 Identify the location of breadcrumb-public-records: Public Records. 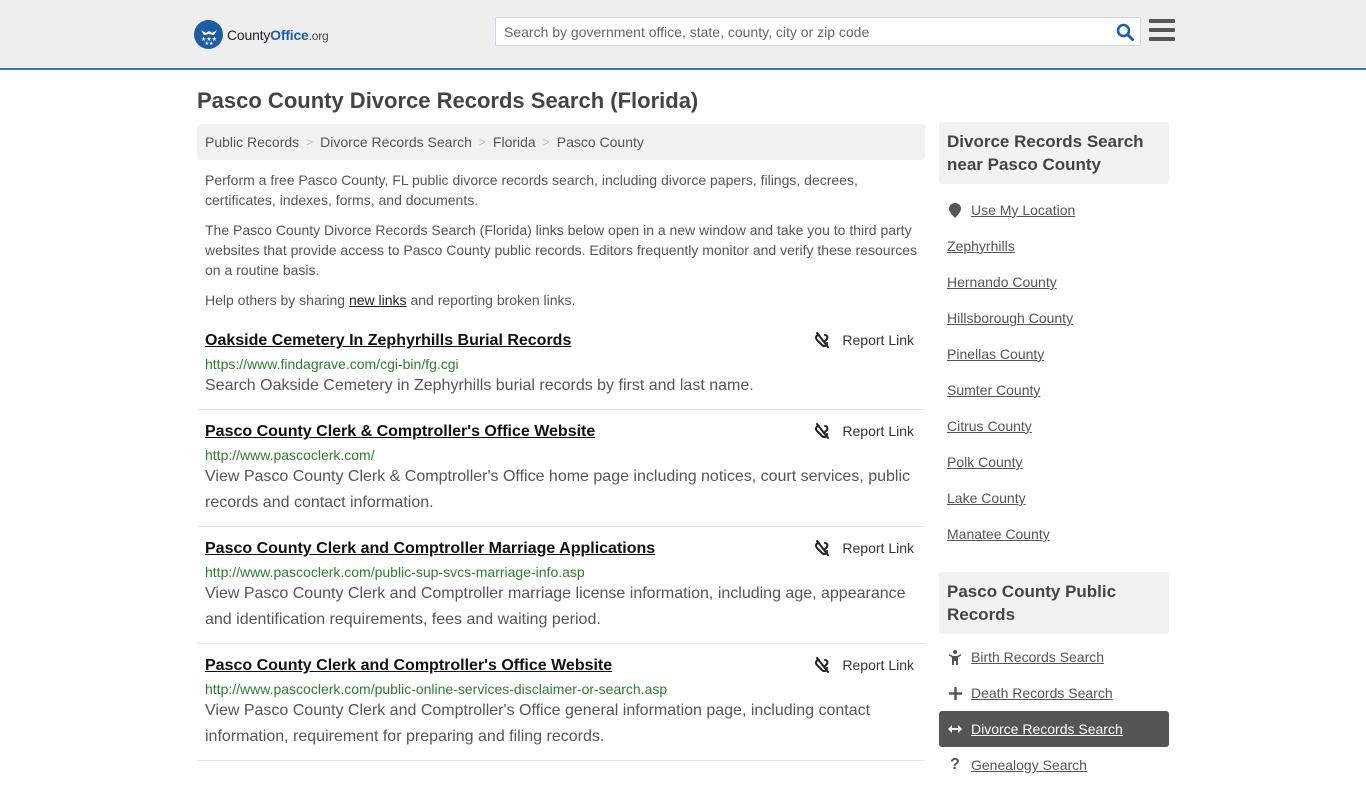
(252, 142).